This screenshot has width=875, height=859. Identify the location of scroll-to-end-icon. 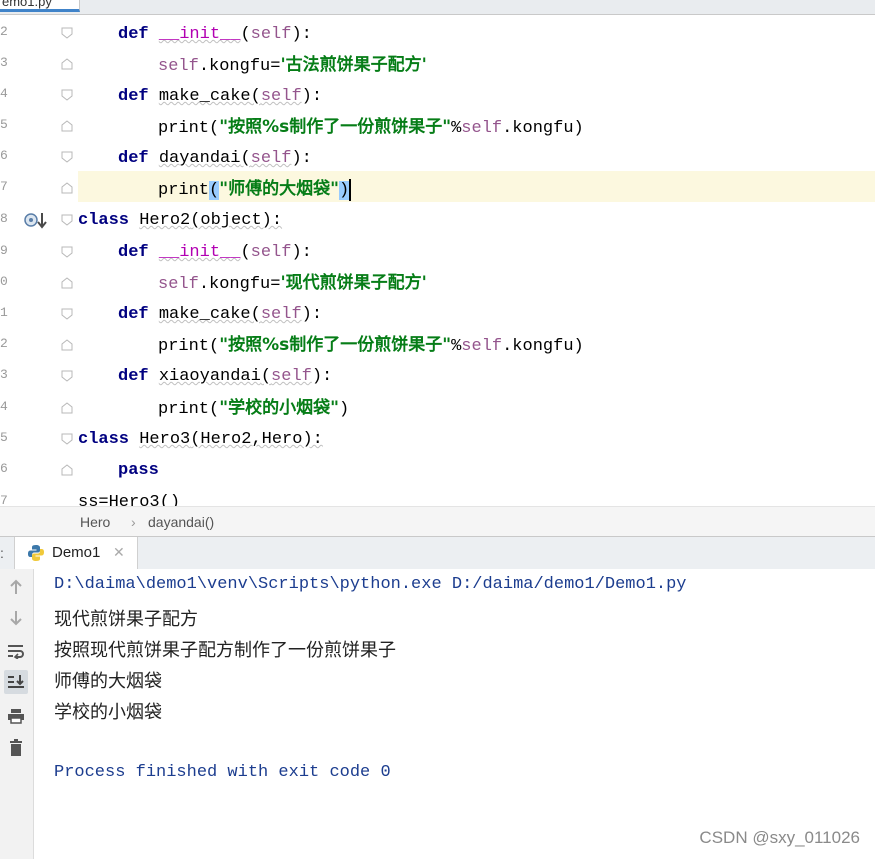
(16, 682).